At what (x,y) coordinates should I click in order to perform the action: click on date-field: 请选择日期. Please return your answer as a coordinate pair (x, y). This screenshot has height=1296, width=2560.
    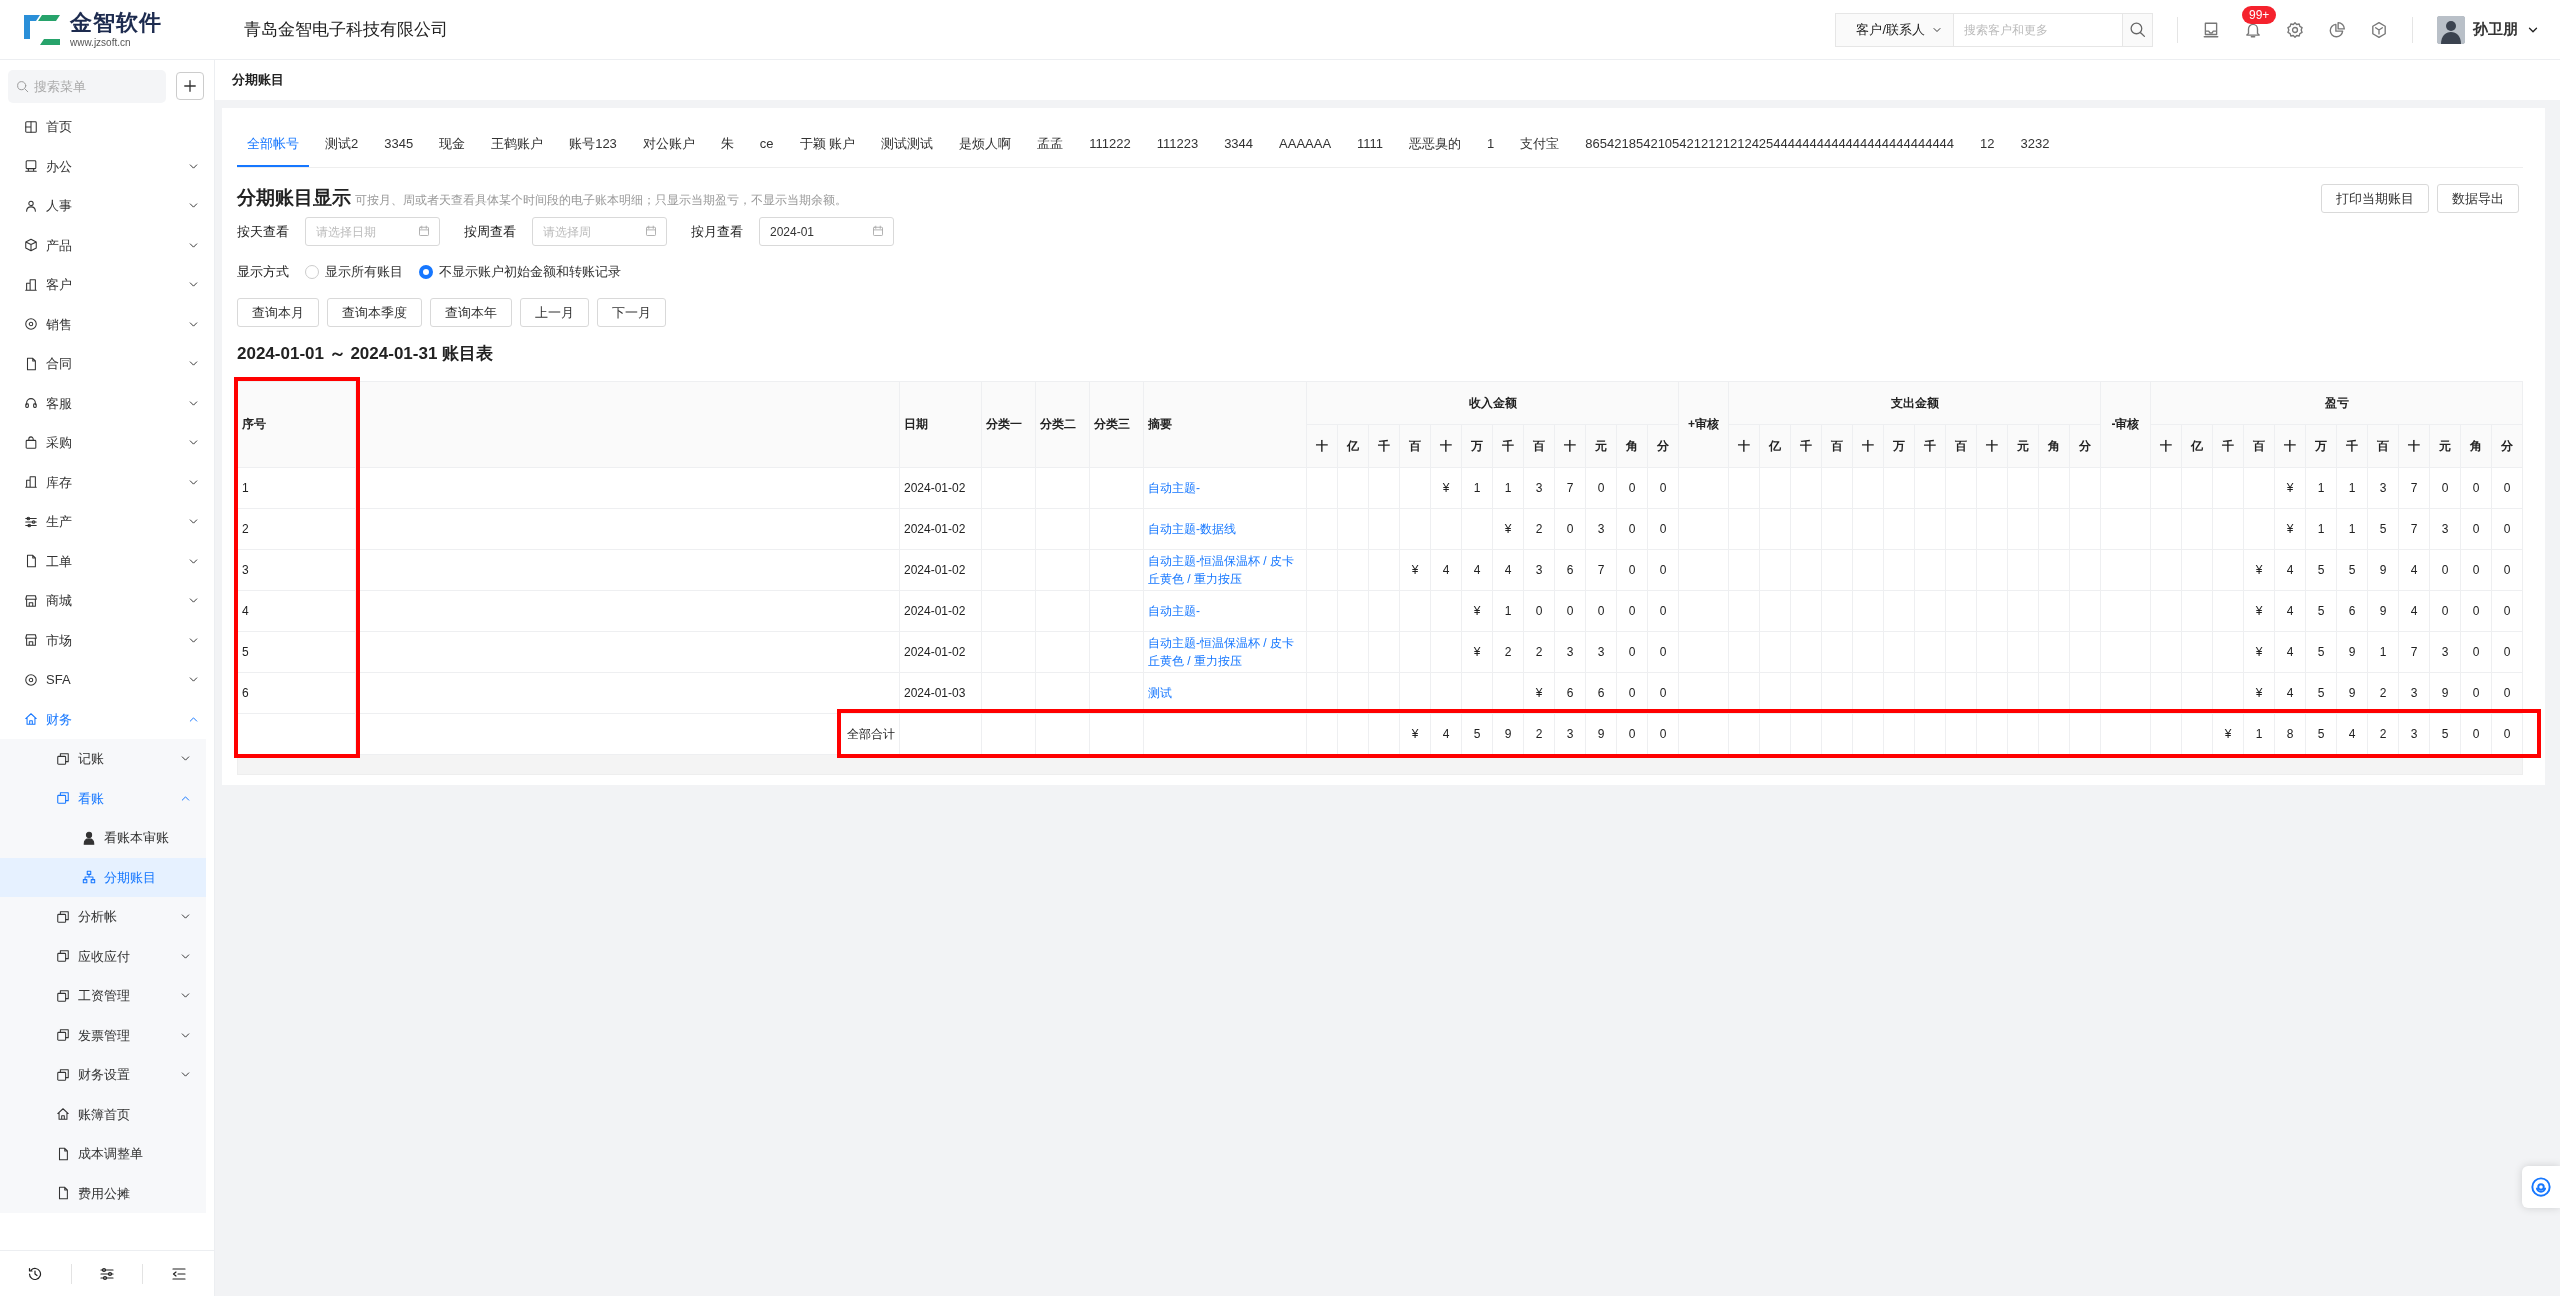
    Looking at the image, I should click on (372, 231).